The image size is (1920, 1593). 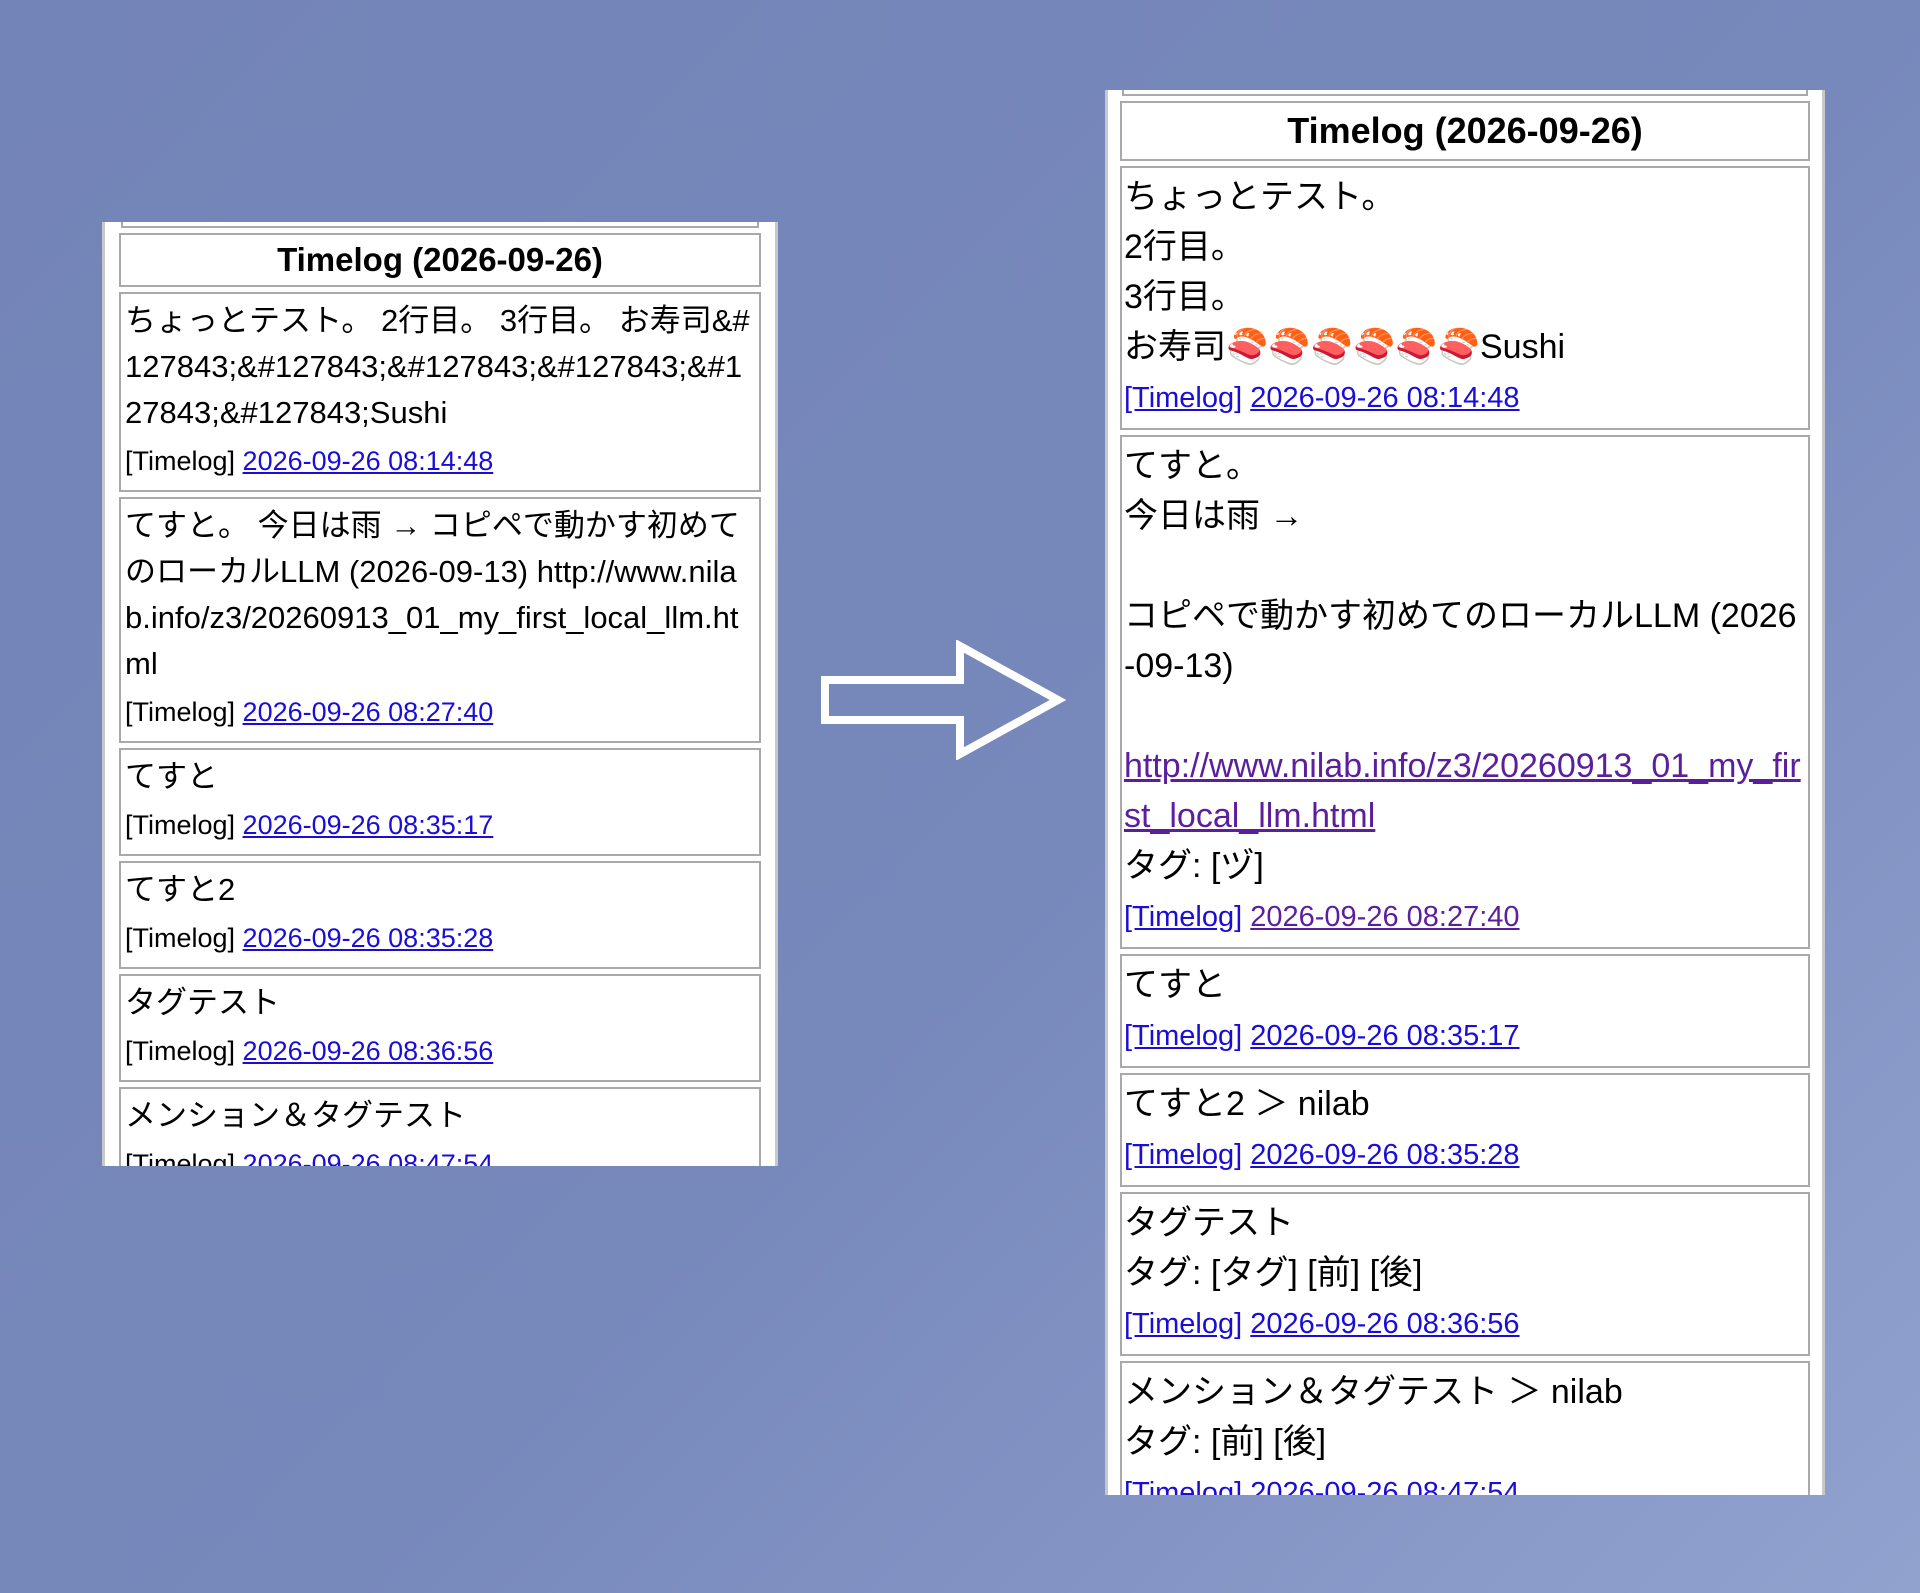 I want to click on entry-tags: タグ: [ヅ], so click(x=1194, y=866).